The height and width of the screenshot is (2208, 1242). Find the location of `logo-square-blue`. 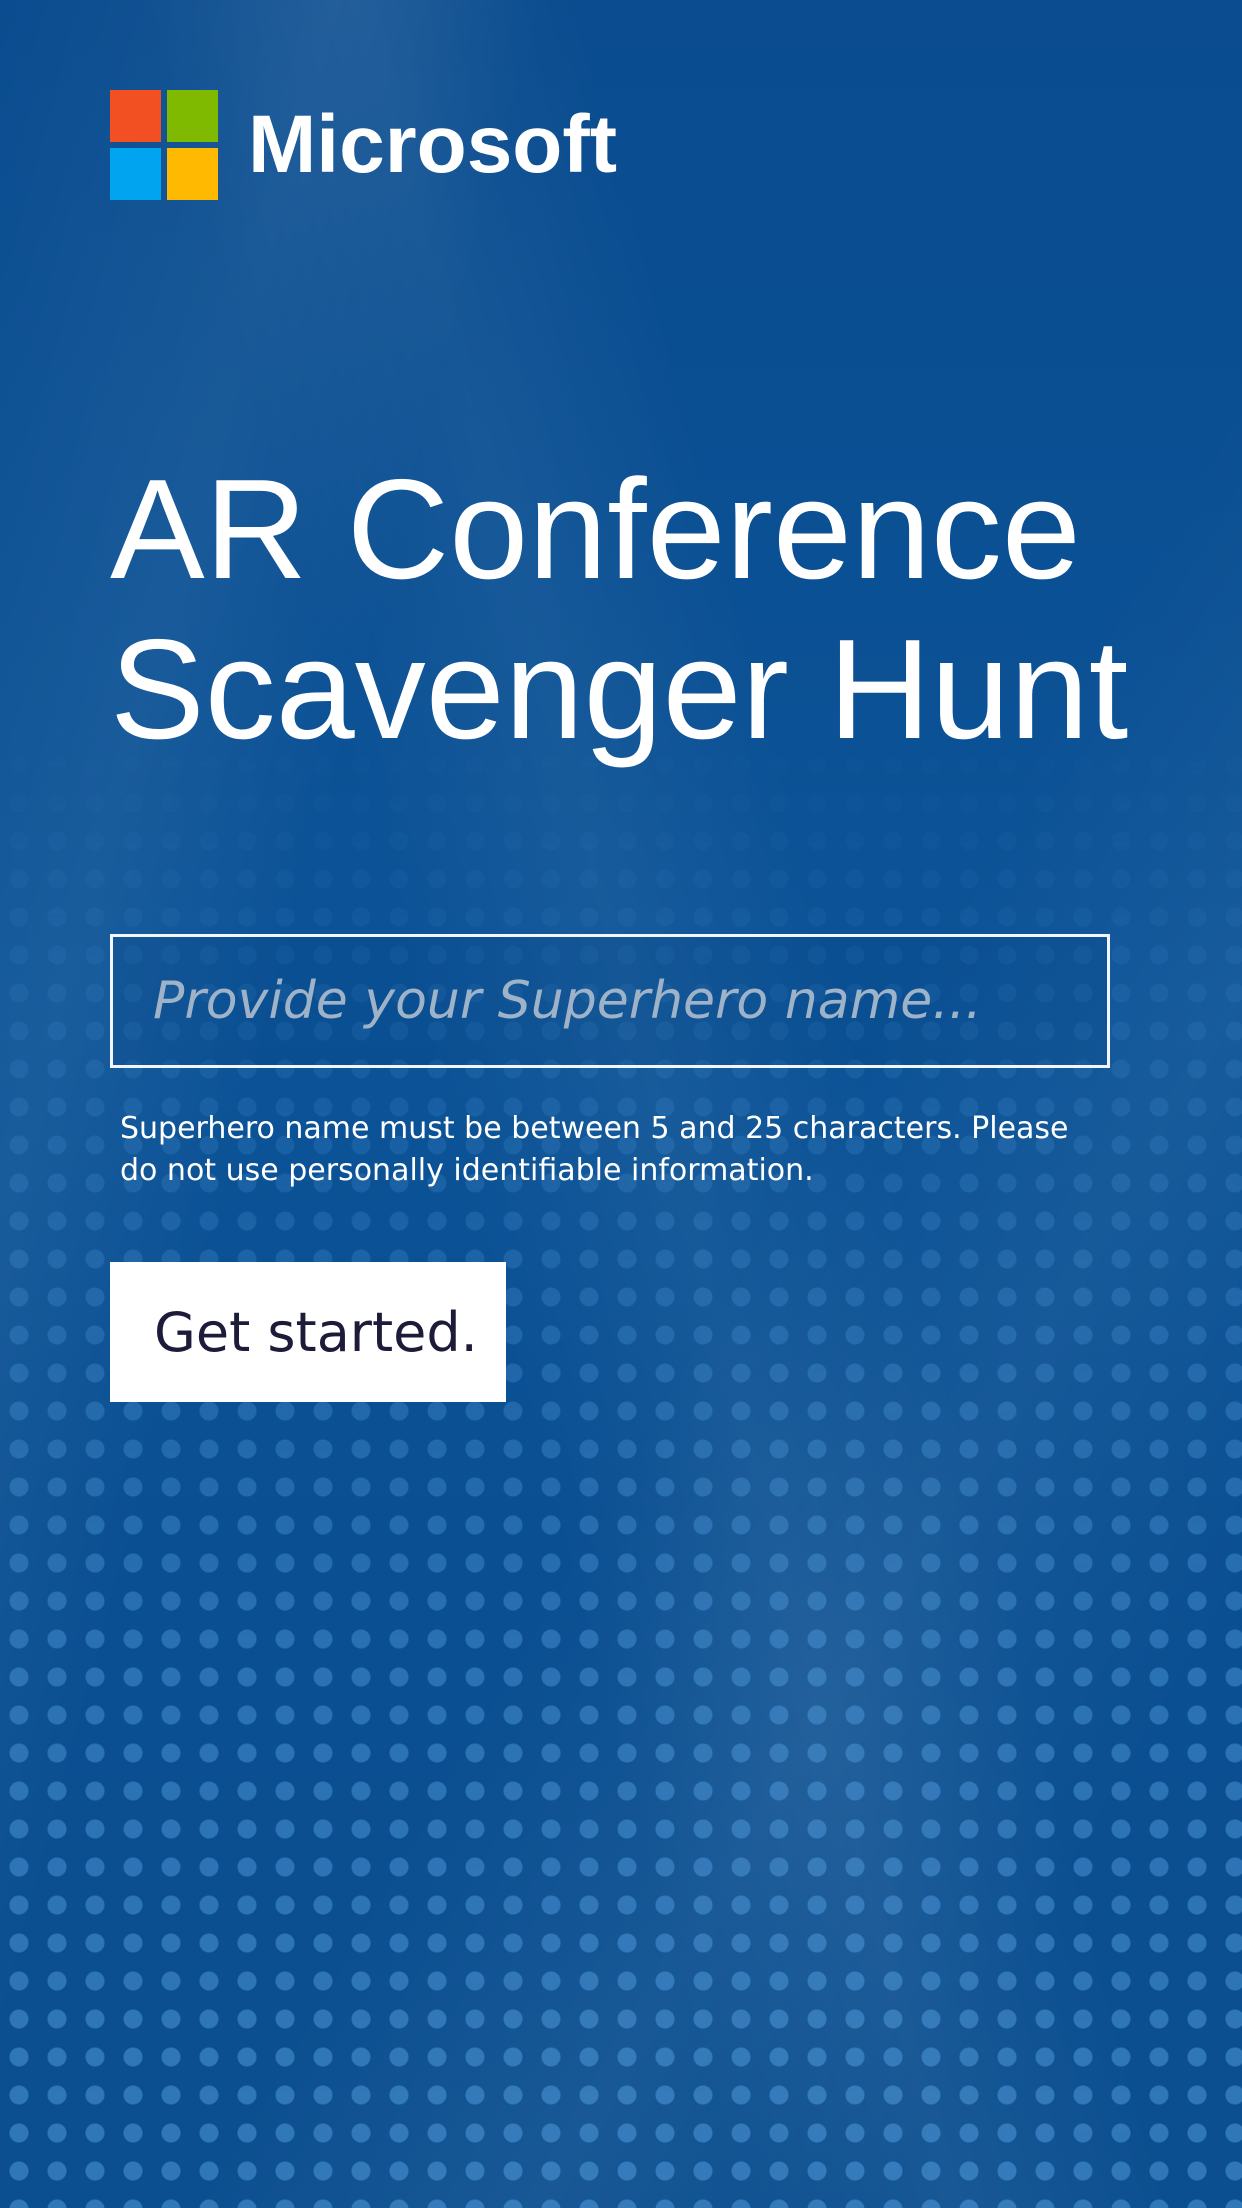

logo-square-blue is located at coordinates (135, 174).